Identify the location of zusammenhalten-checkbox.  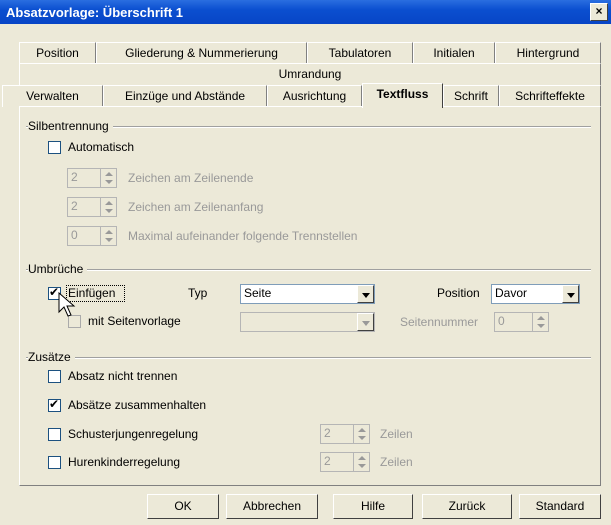
(54, 404).